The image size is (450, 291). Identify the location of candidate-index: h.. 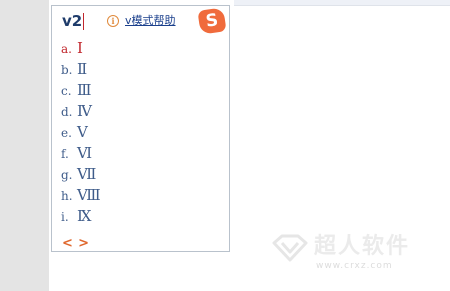
(67, 196).